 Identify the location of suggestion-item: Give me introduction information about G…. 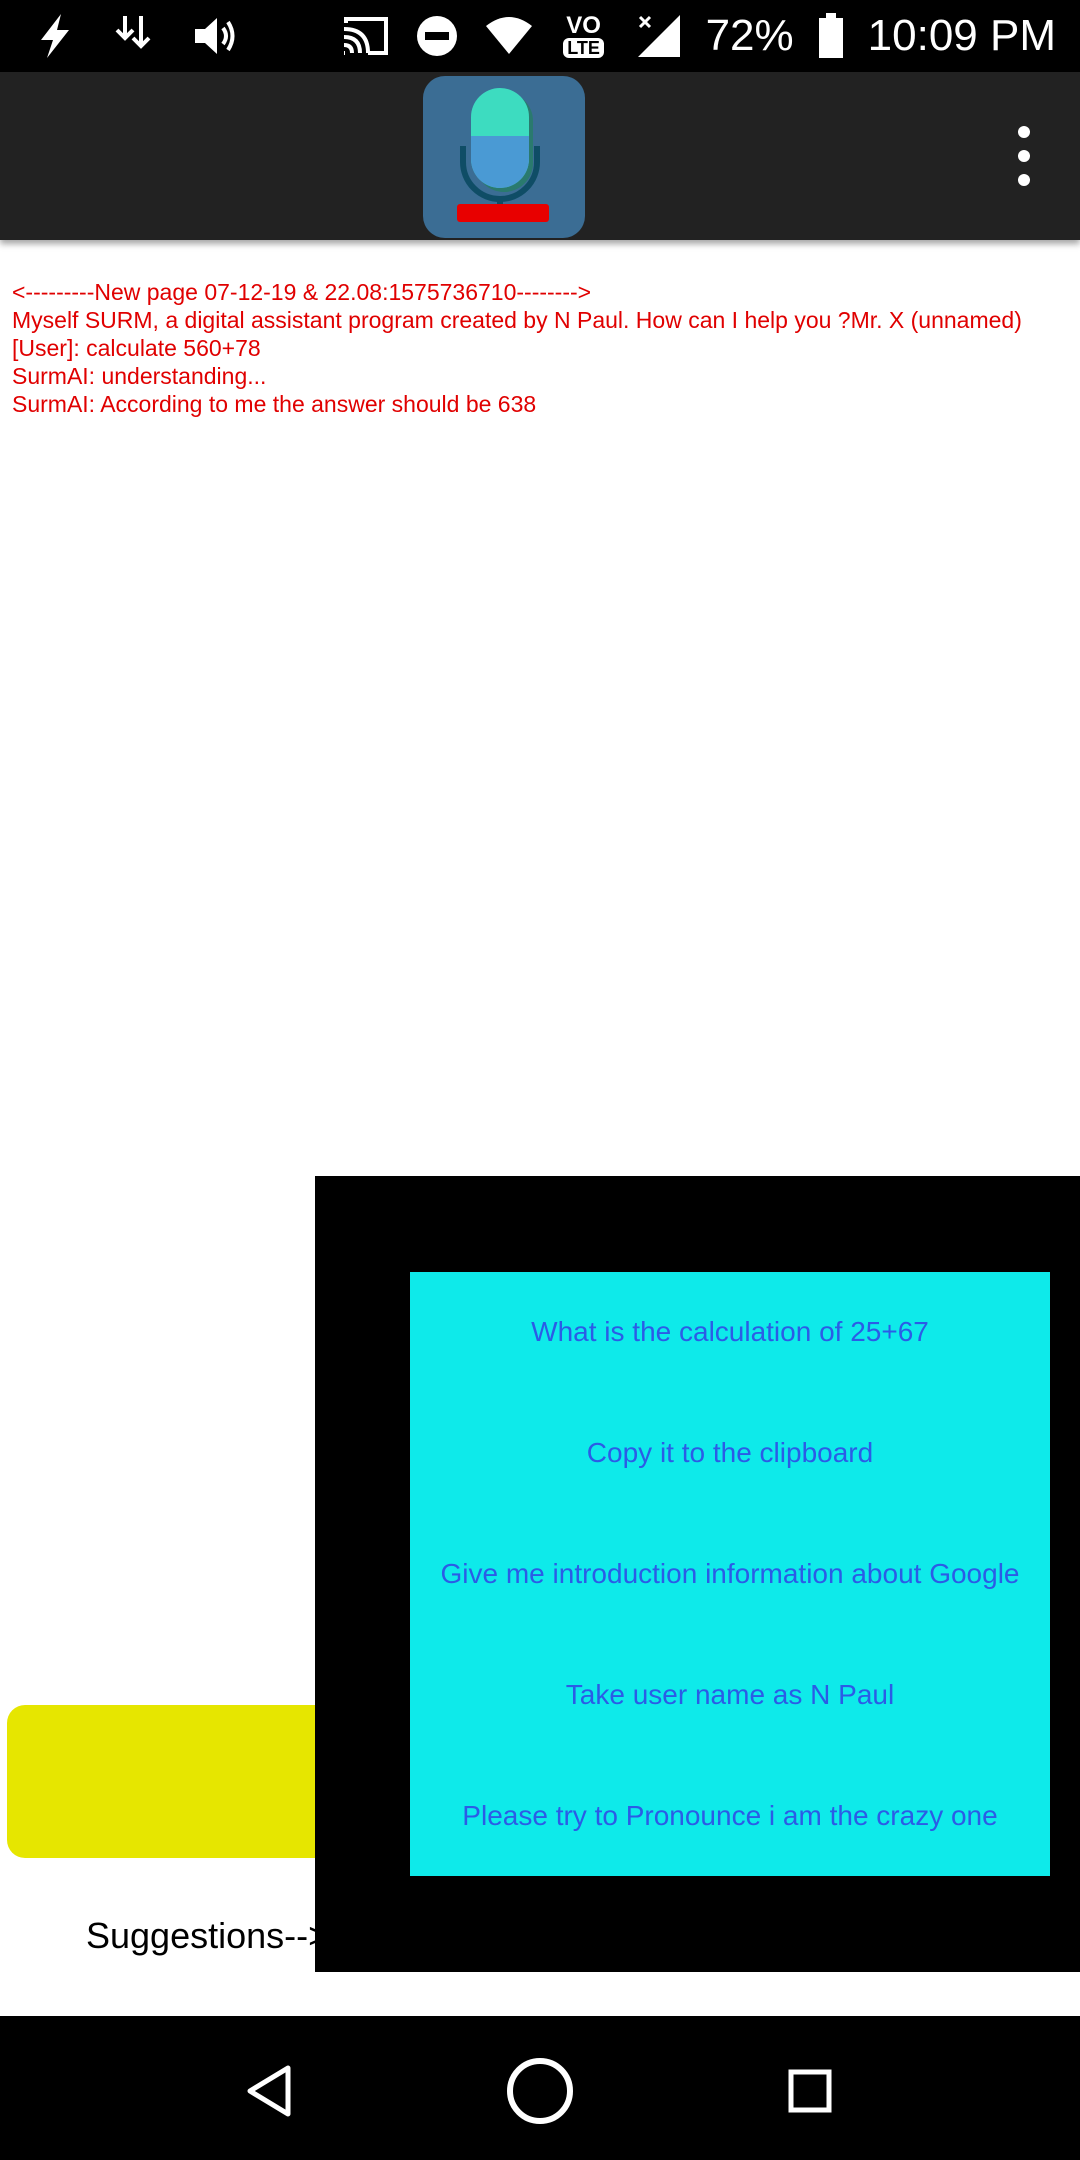
(730, 1574).